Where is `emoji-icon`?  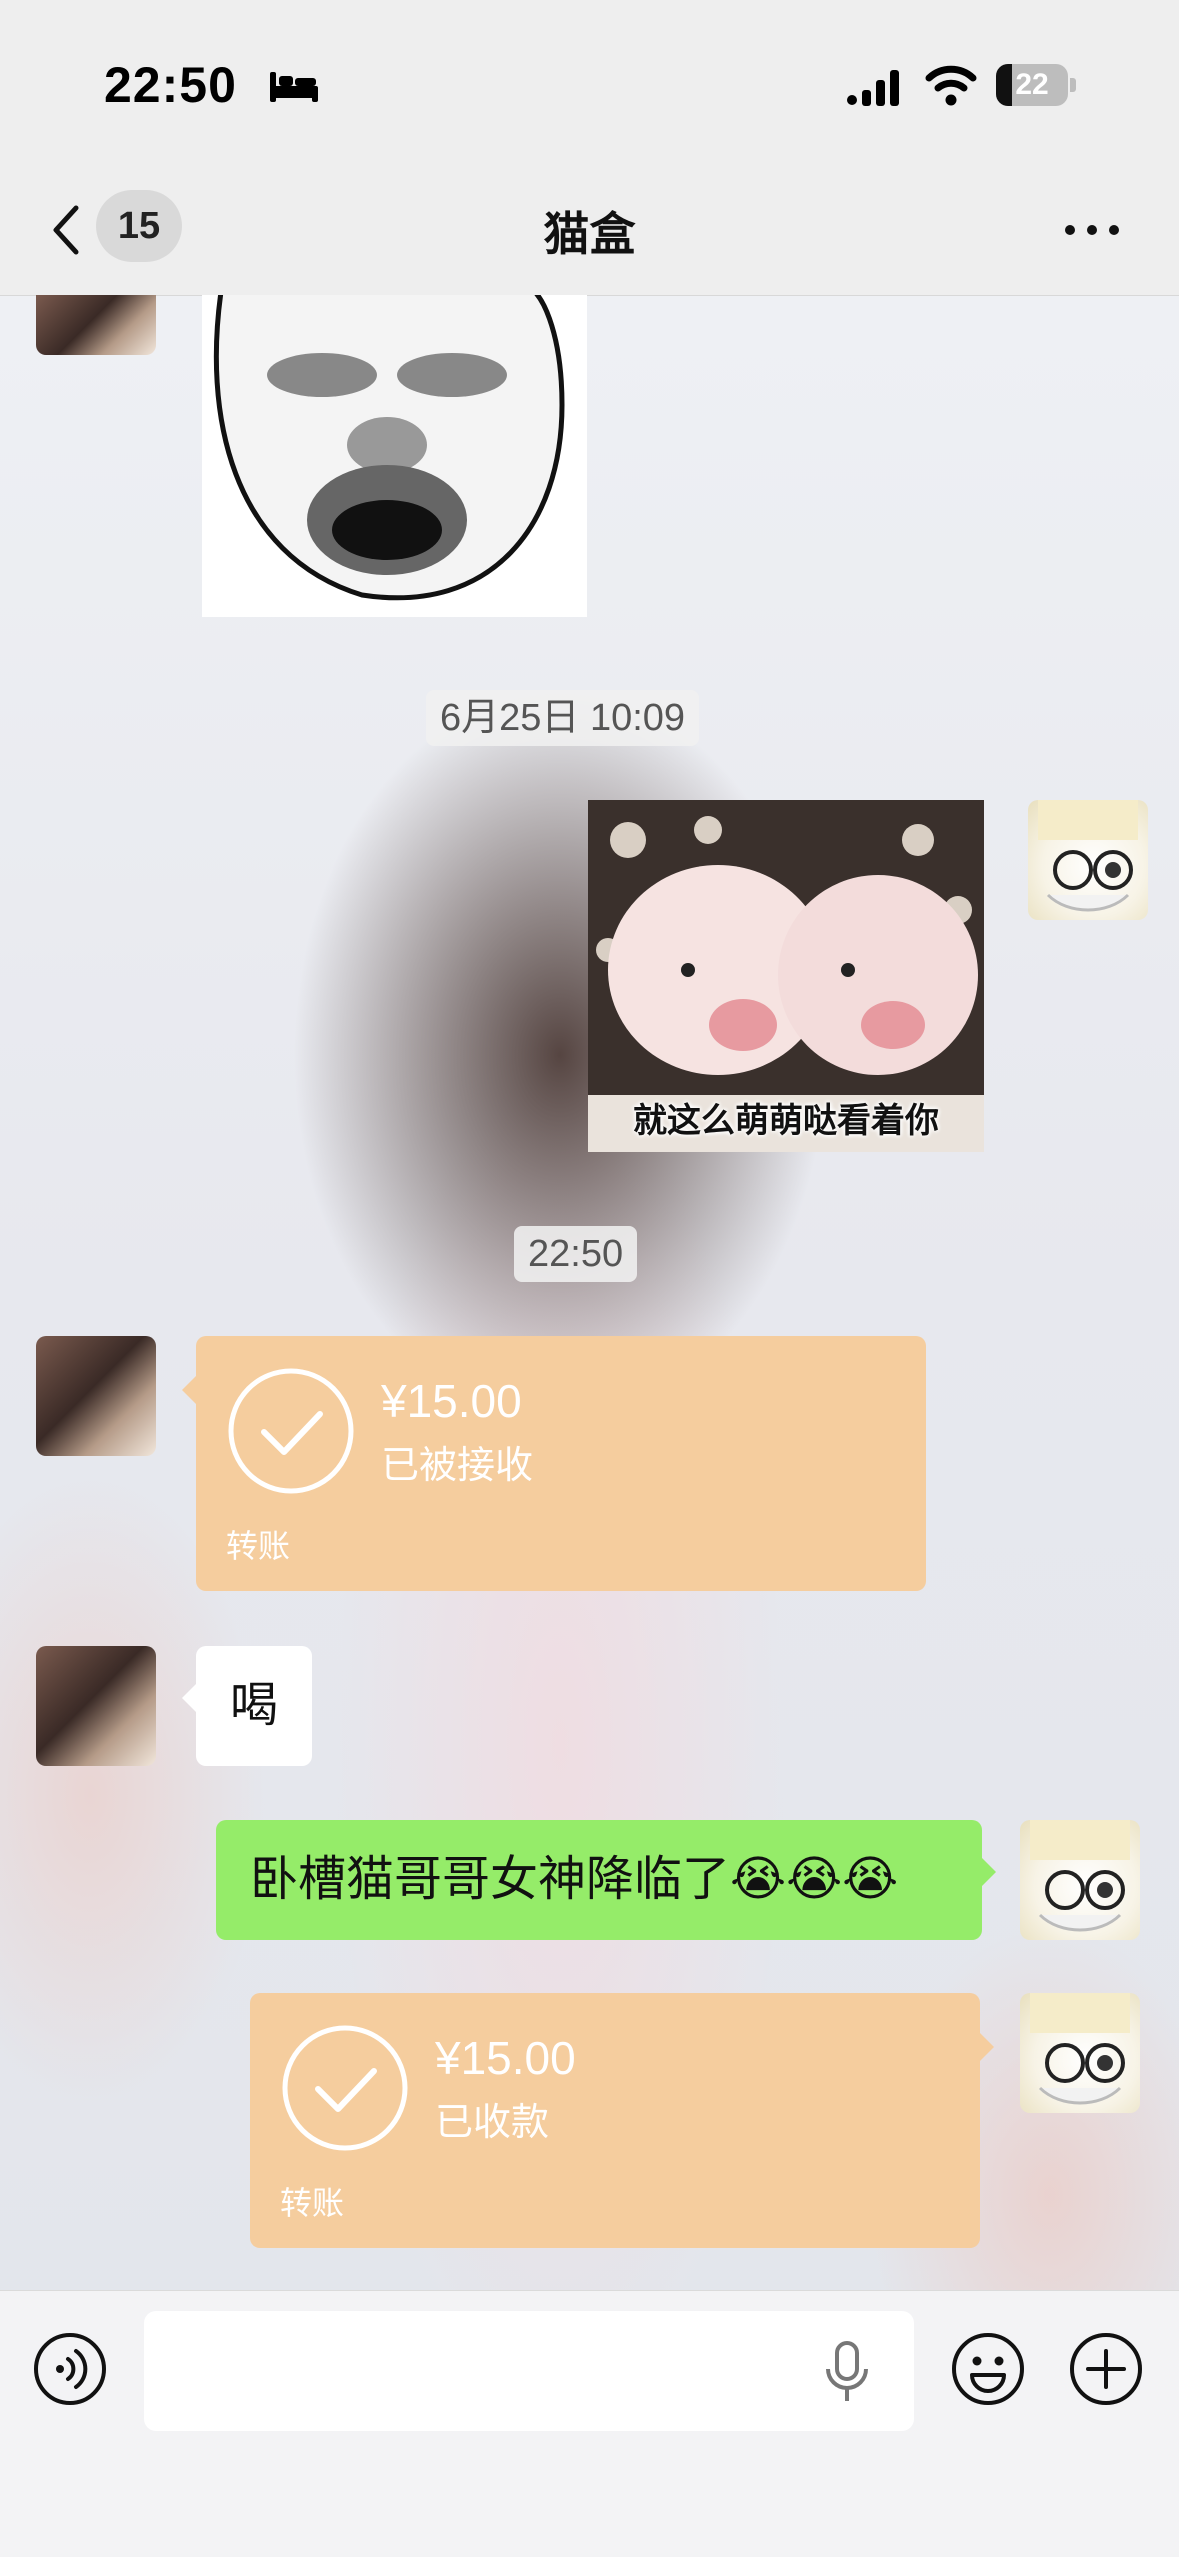
emoji-icon is located at coordinates (988, 2369).